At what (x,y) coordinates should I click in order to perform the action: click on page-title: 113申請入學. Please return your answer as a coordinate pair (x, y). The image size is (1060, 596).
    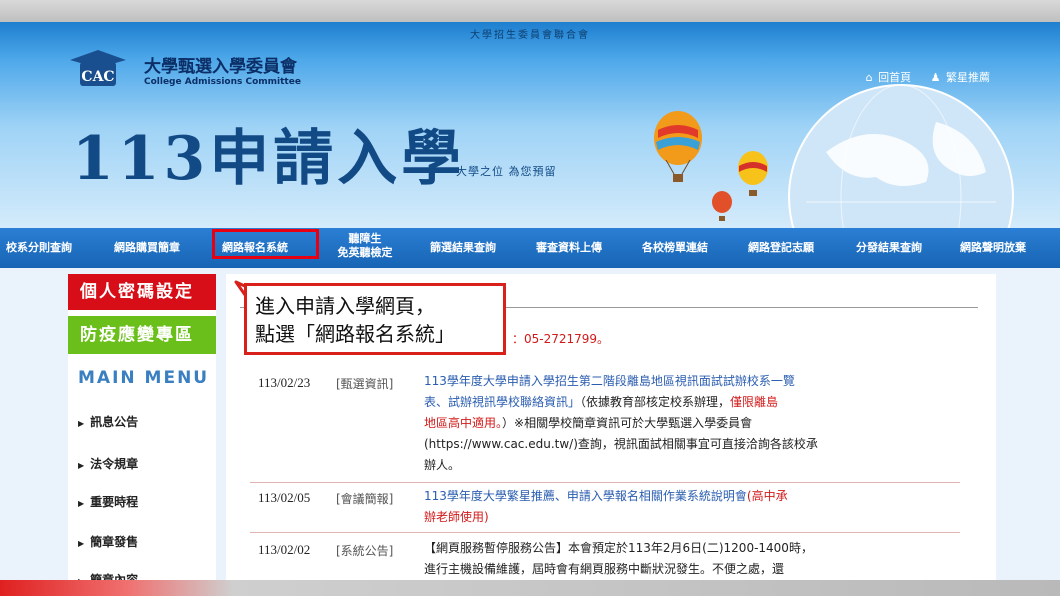
    Looking at the image, I should click on (269, 159).